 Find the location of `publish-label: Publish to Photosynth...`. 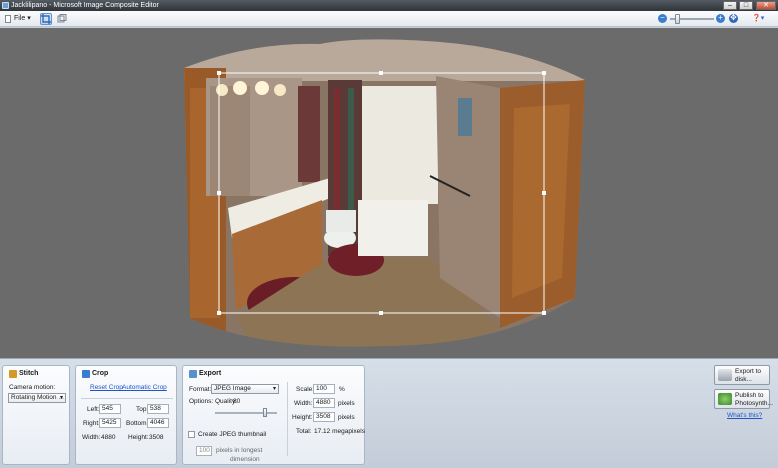

publish-label: Publish to Photosynth... is located at coordinates (754, 399).